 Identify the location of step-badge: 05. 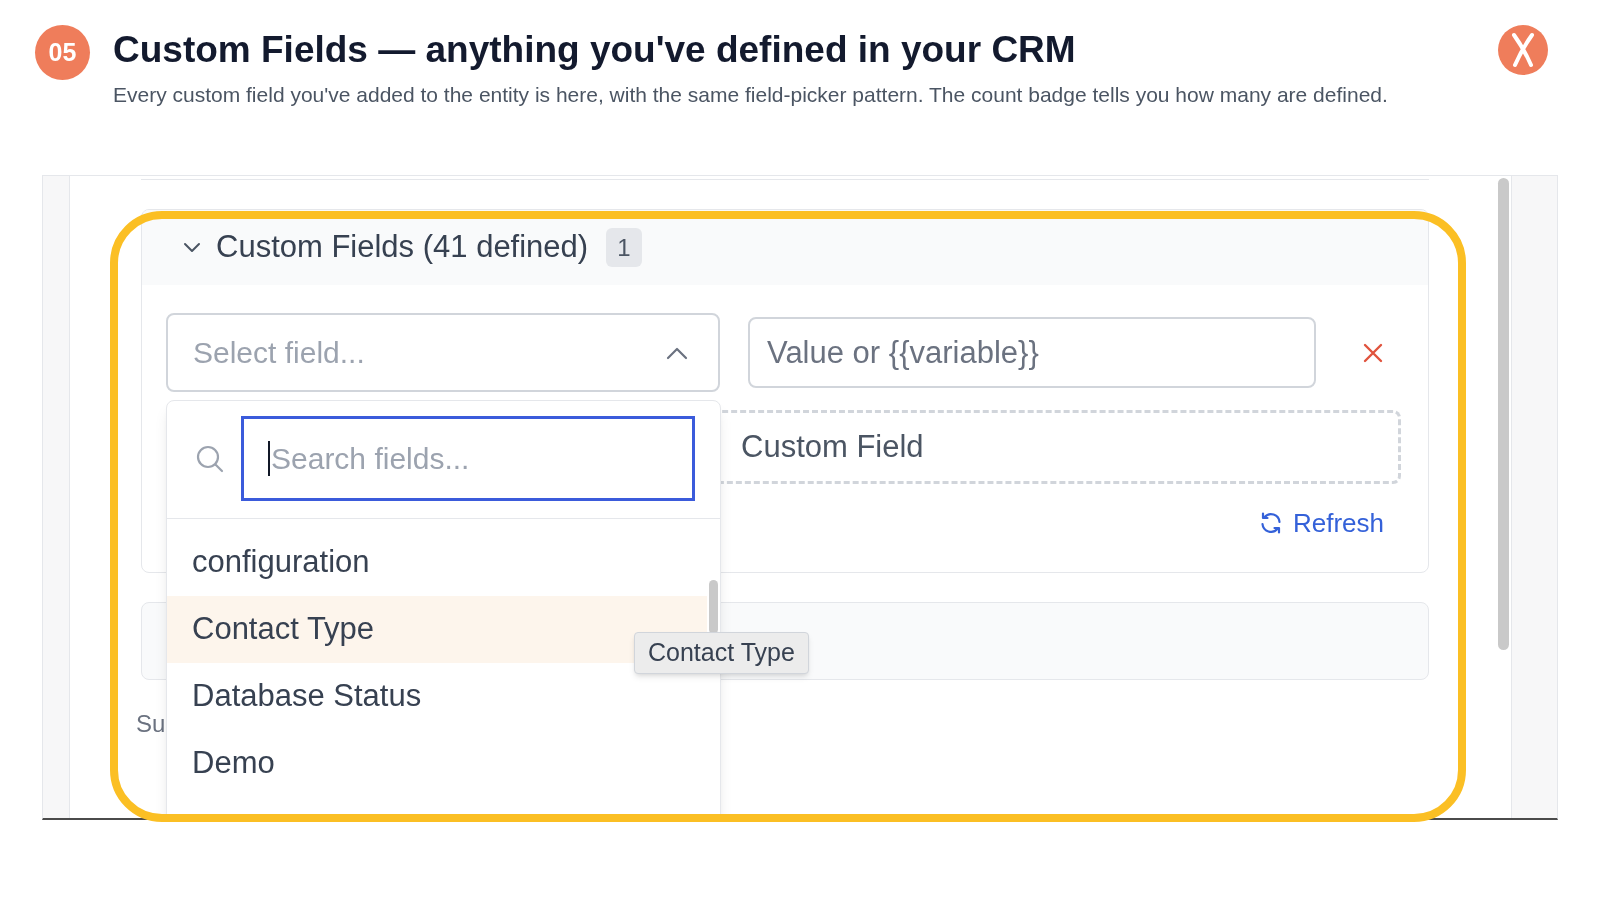
(62, 52).